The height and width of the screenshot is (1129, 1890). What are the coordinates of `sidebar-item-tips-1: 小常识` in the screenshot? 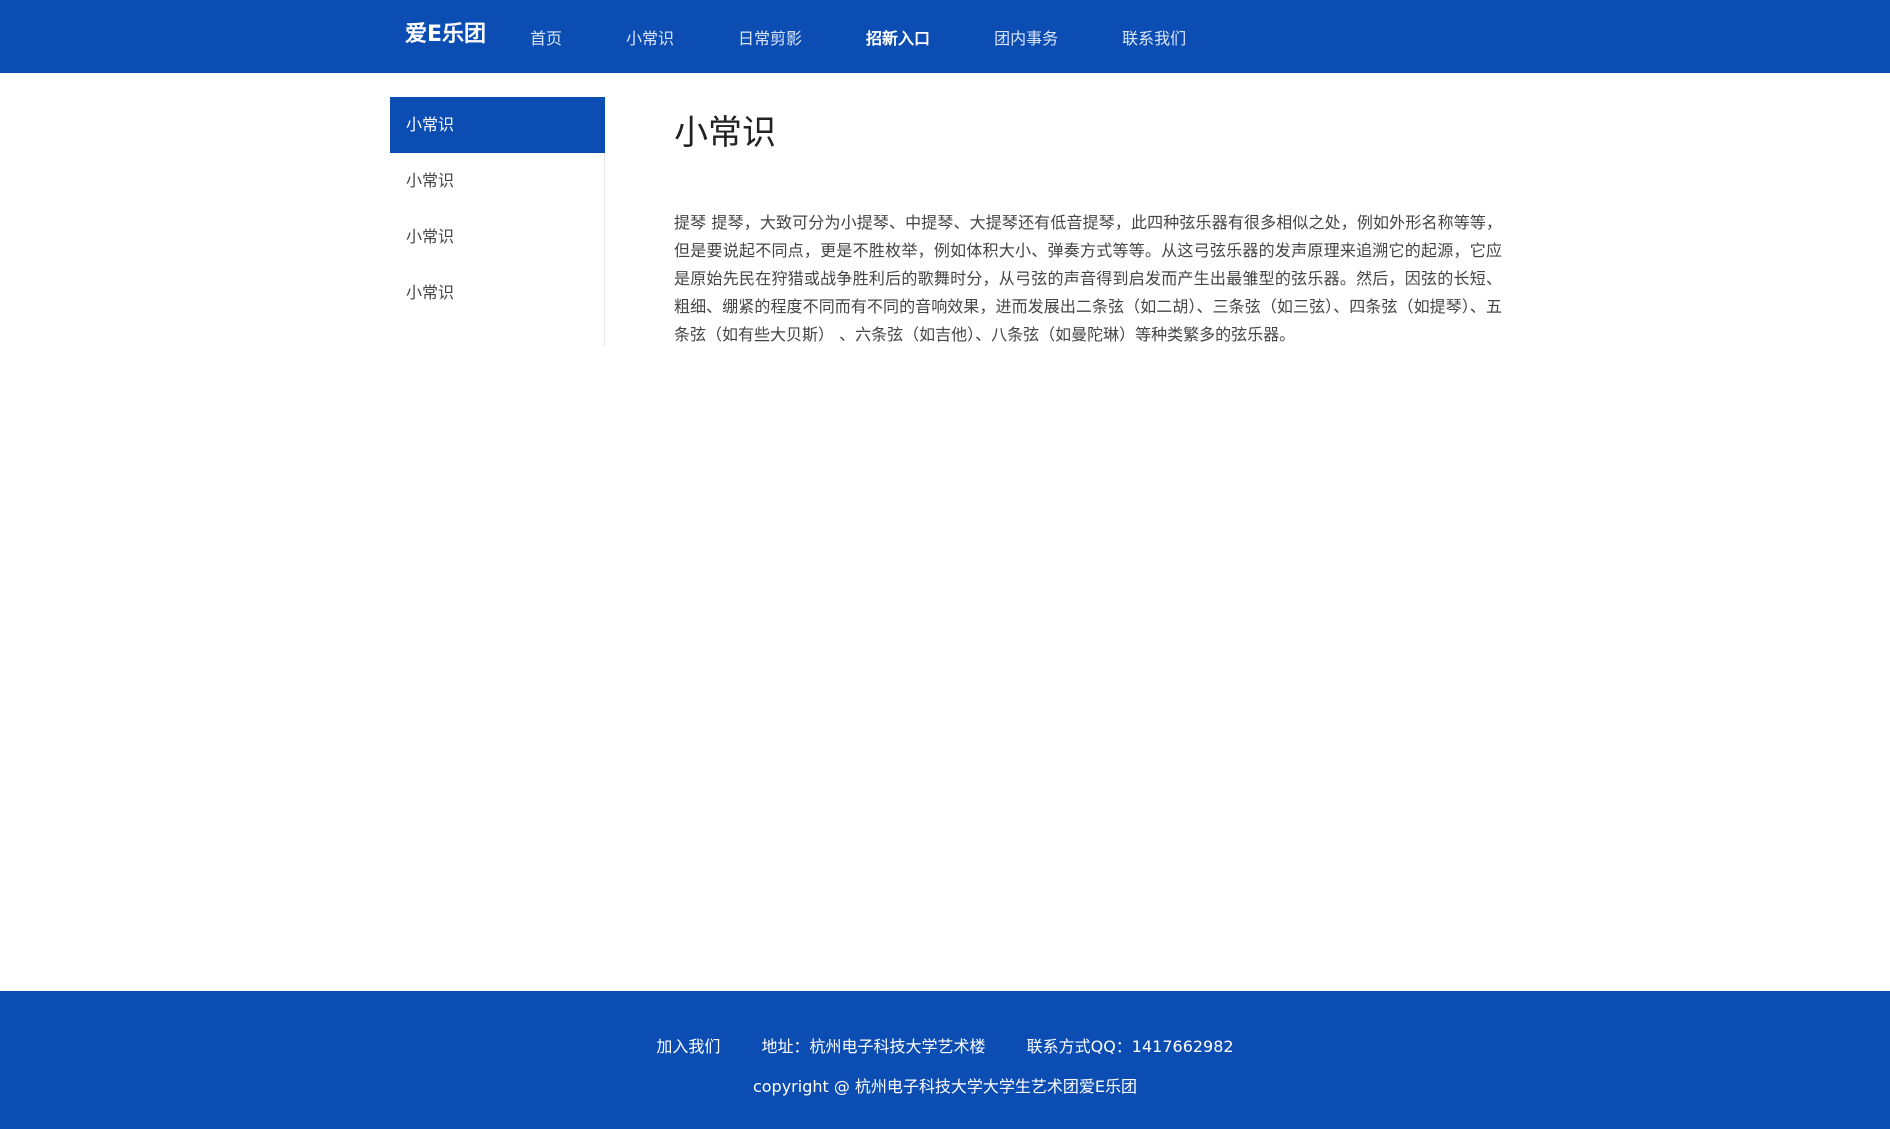 It's located at (497, 125).